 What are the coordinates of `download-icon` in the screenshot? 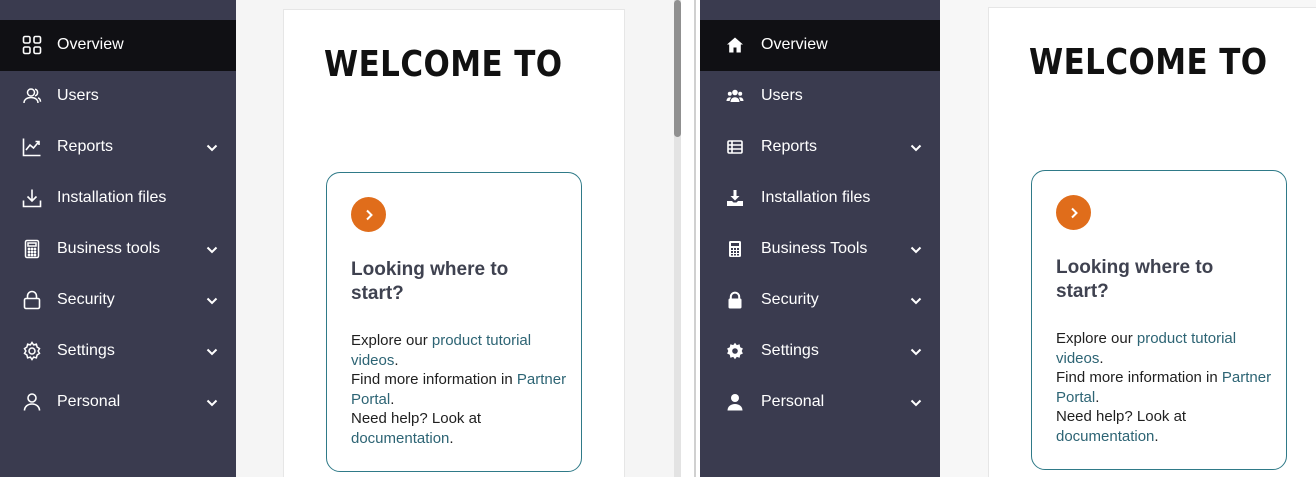 It's located at (32, 198).